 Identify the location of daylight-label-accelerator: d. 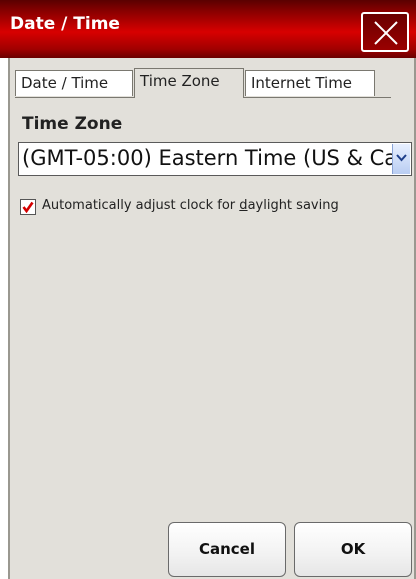
(243, 205).